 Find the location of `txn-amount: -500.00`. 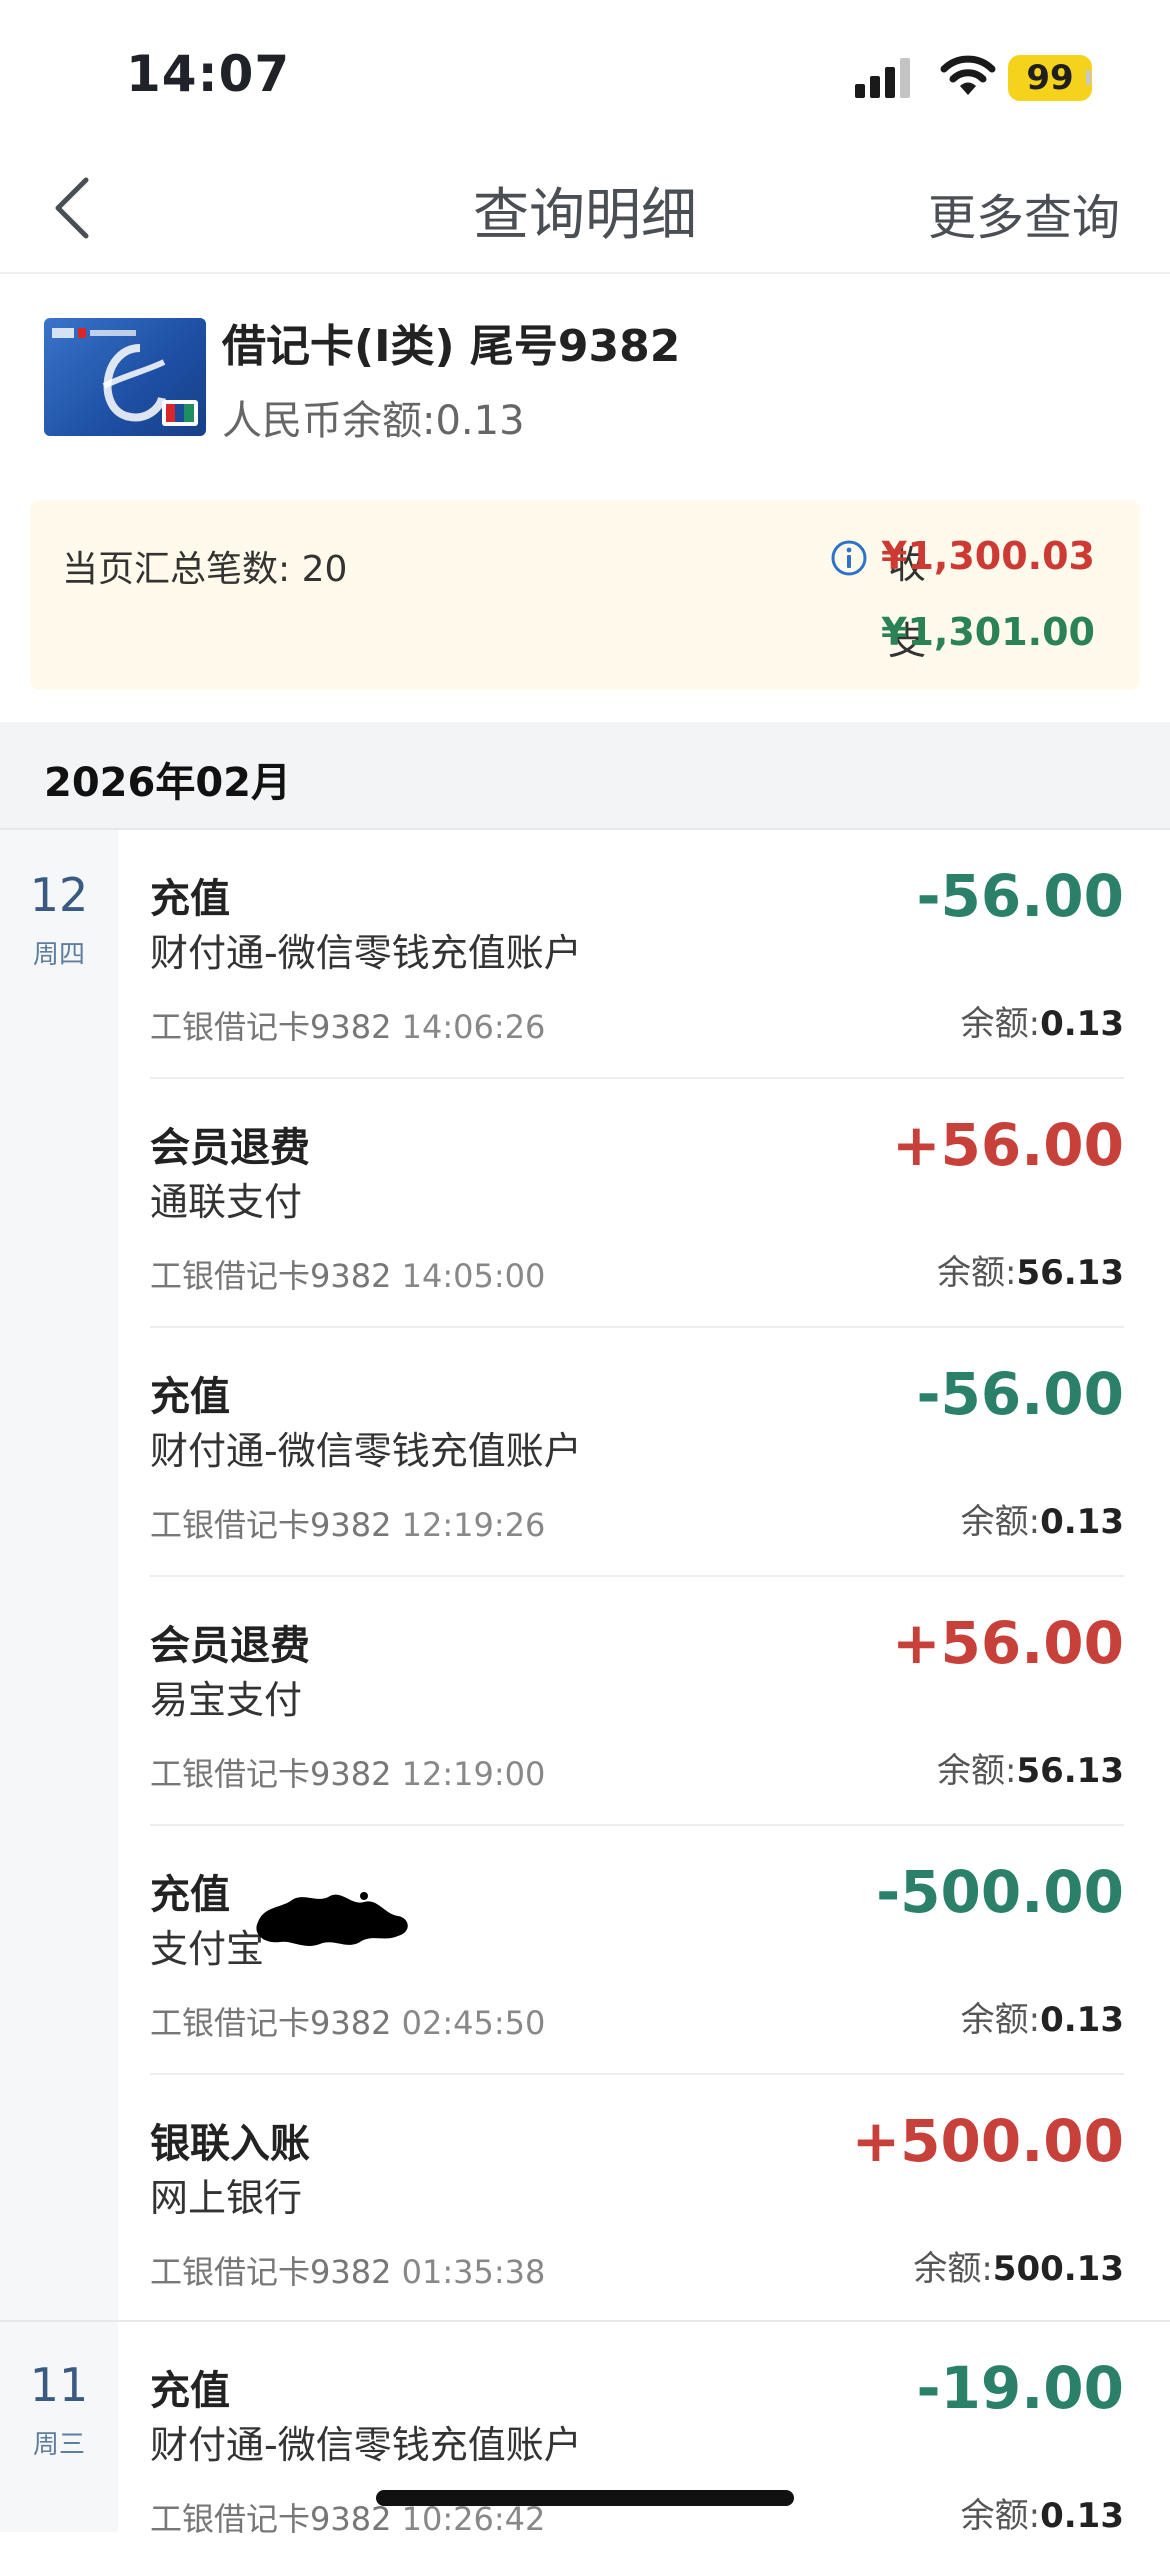

txn-amount: -500.00 is located at coordinates (1000, 1892).